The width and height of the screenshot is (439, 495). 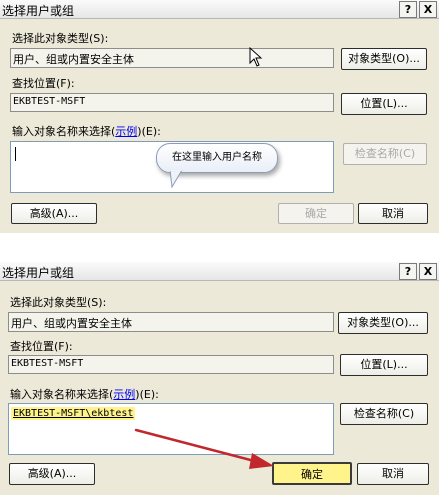 I want to click on text-caret, so click(x=15, y=154).